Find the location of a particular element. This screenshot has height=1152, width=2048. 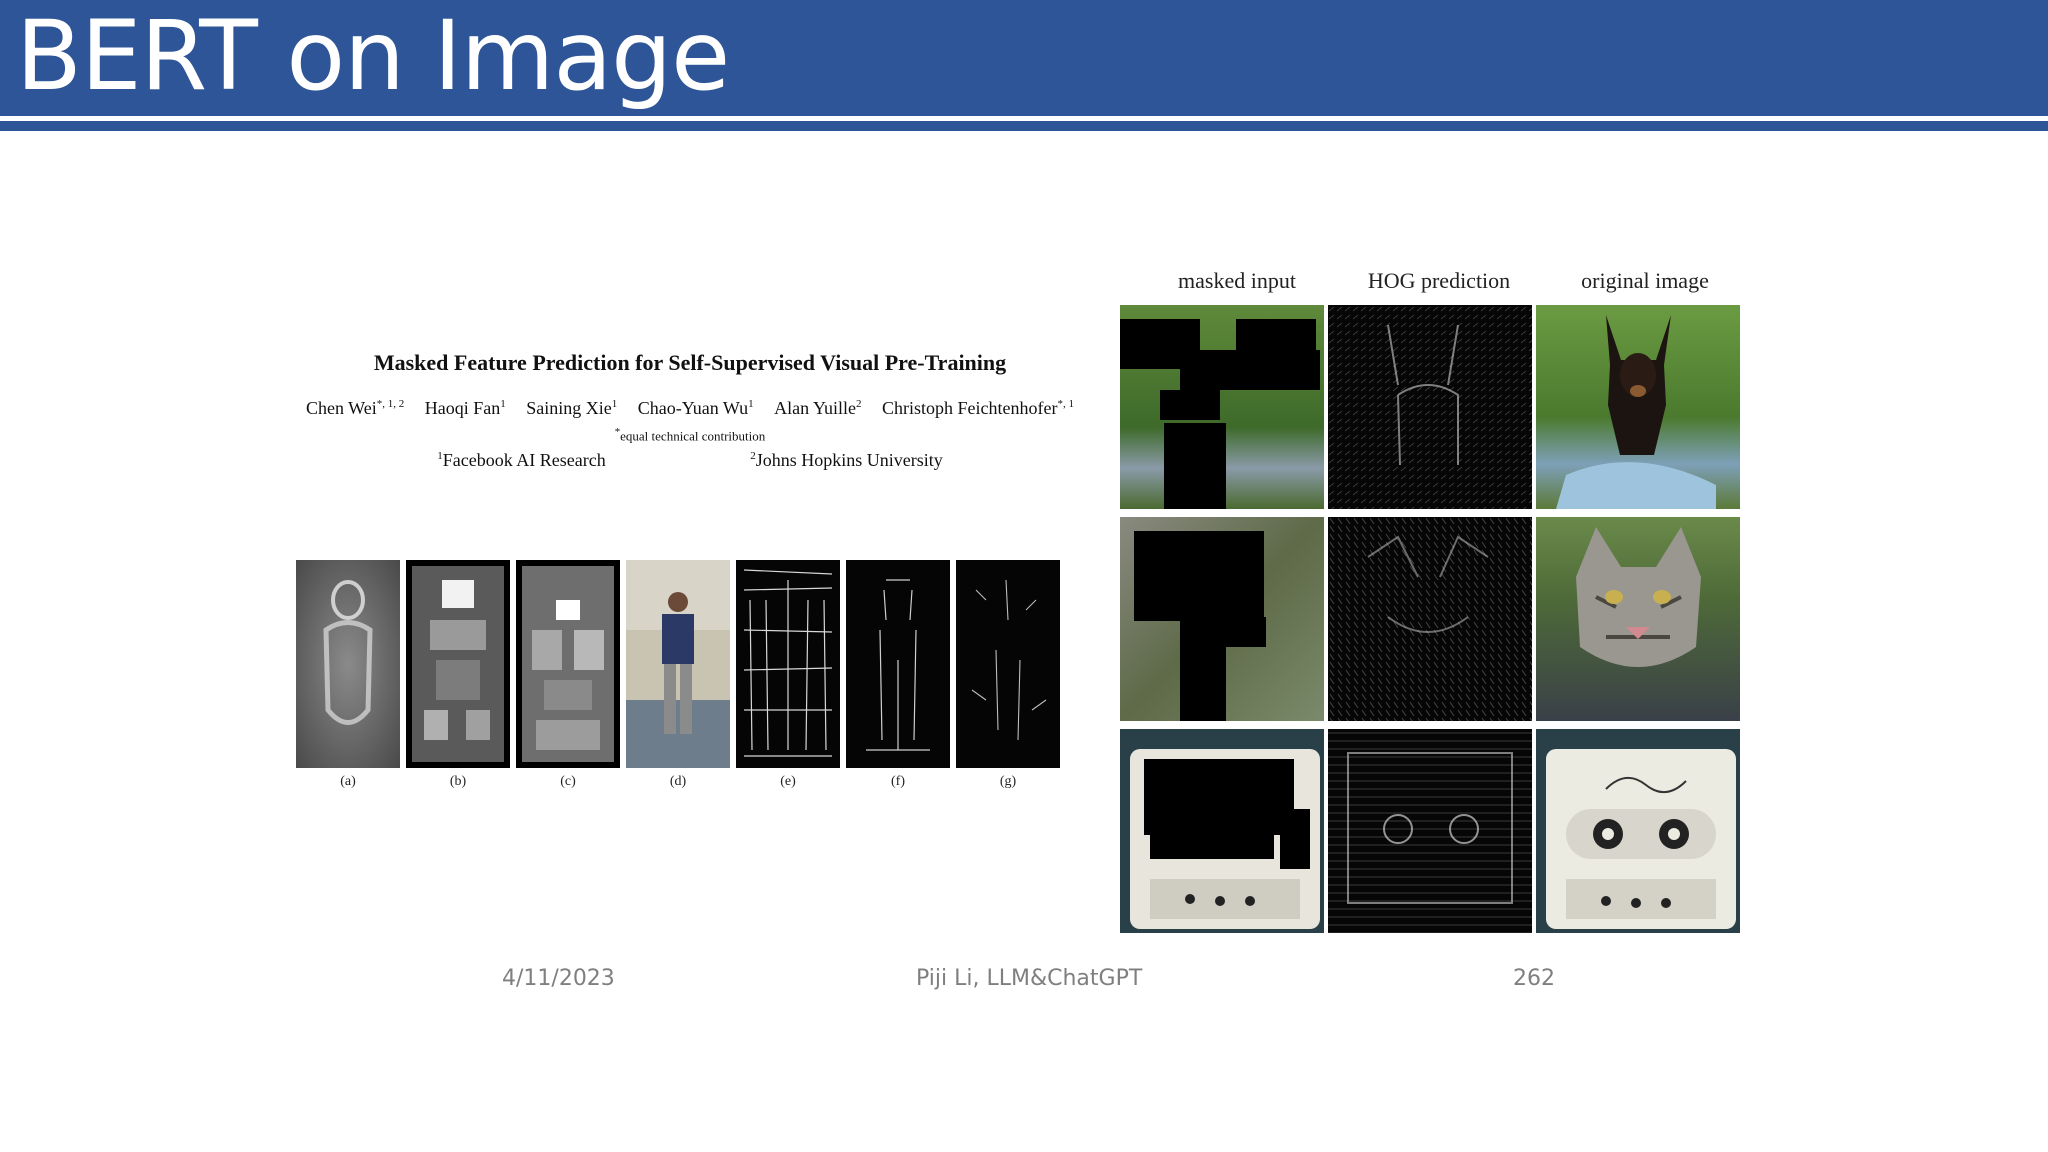

pixel-blocks-image-b is located at coordinates (458, 664).